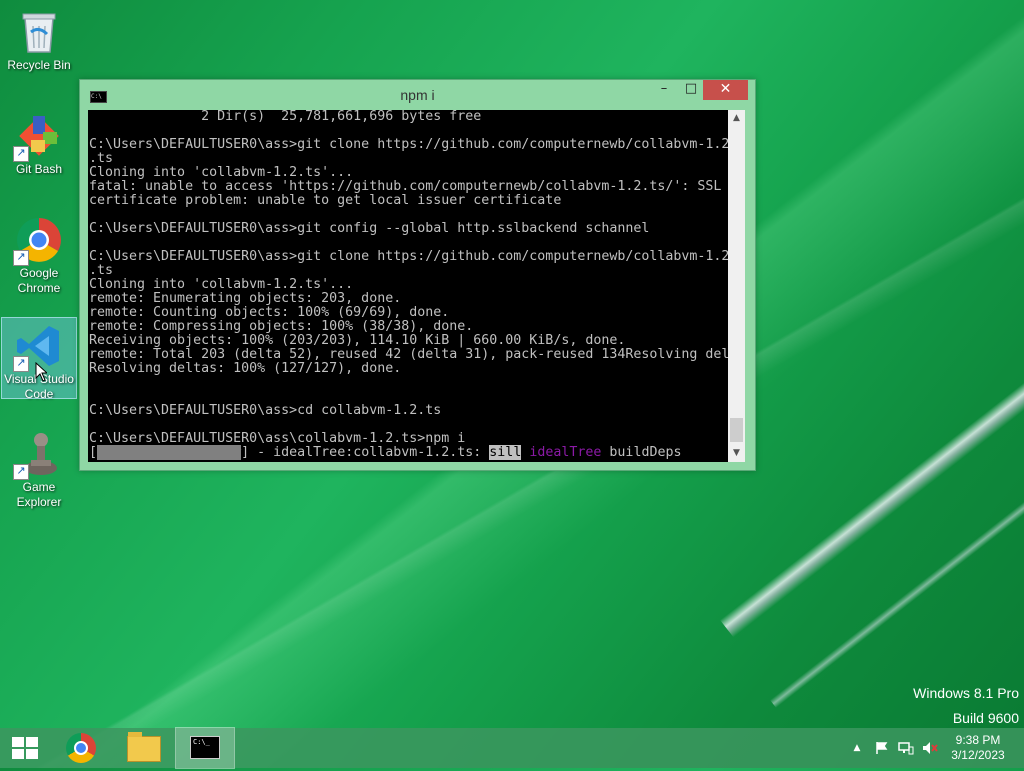  Describe the element at coordinates (365, 452) in the screenshot. I see `progress-text: ] - idealTree:collabvm-1.2.ts:` at that location.